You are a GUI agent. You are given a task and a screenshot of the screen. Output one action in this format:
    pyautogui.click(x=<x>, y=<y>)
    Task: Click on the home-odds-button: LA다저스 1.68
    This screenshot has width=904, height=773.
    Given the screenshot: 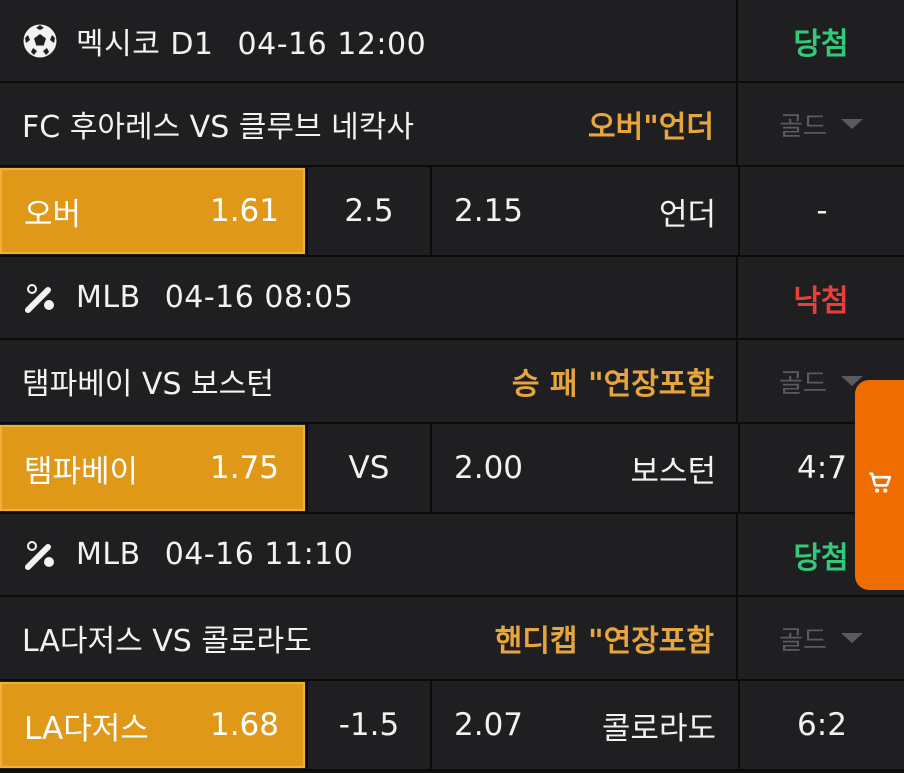 What is the action you would take?
    pyautogui.click(x=152, y=725)
    